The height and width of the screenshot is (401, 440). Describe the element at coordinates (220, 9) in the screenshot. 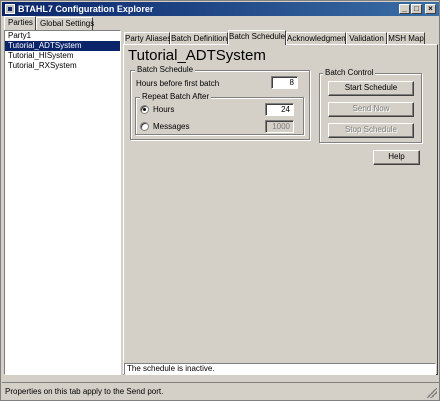

I see `title-bar: BTAHL7 Configuration Explorer _ □ ×` at that location.